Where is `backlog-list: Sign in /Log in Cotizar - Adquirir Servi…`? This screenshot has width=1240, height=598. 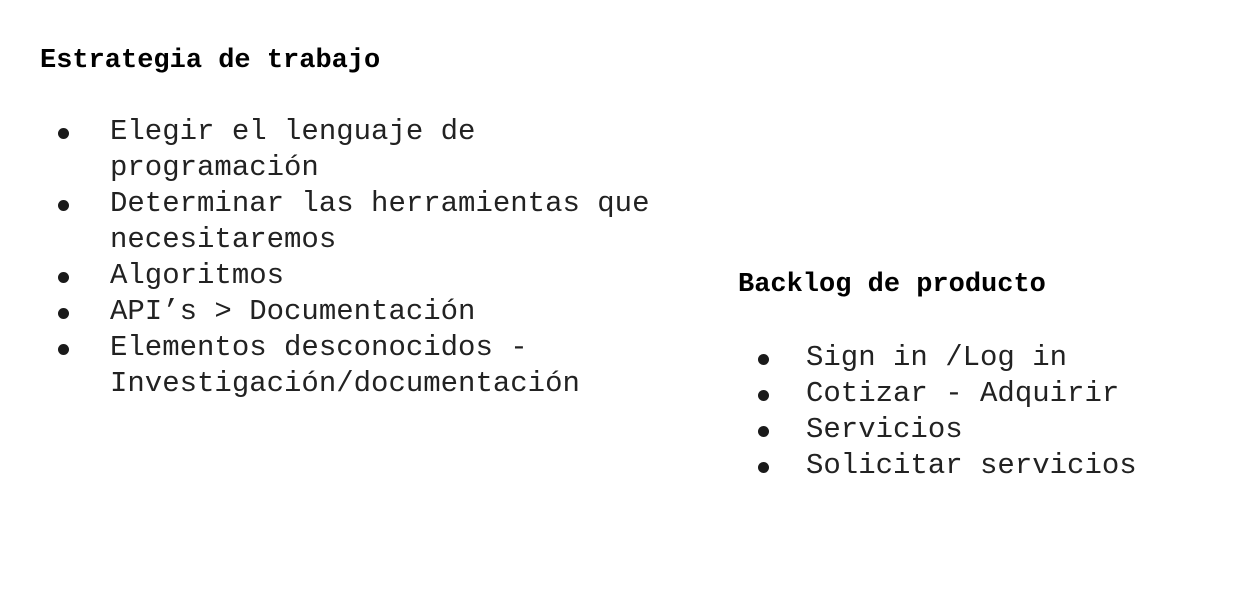
backlog-list: Sign in /Log in Cotizar - Adquirir Servi… is located at coordinates (988, 412).